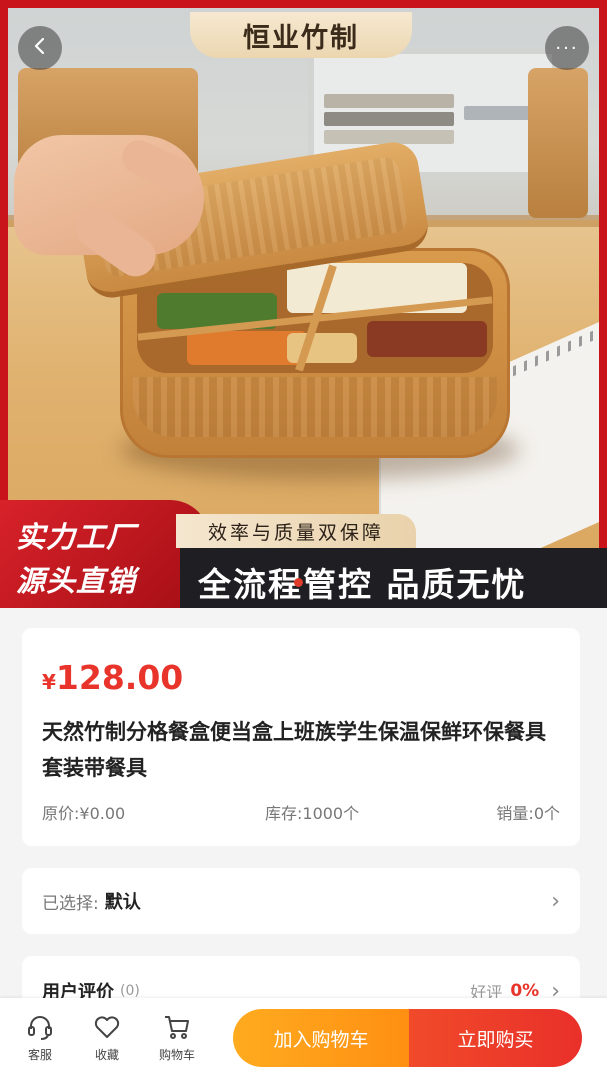 This screenshot has height=1080, width=607. Describe the element at coordinates (49, 682) in the screenshot. I see `currency-symbol: ¥` at that location.